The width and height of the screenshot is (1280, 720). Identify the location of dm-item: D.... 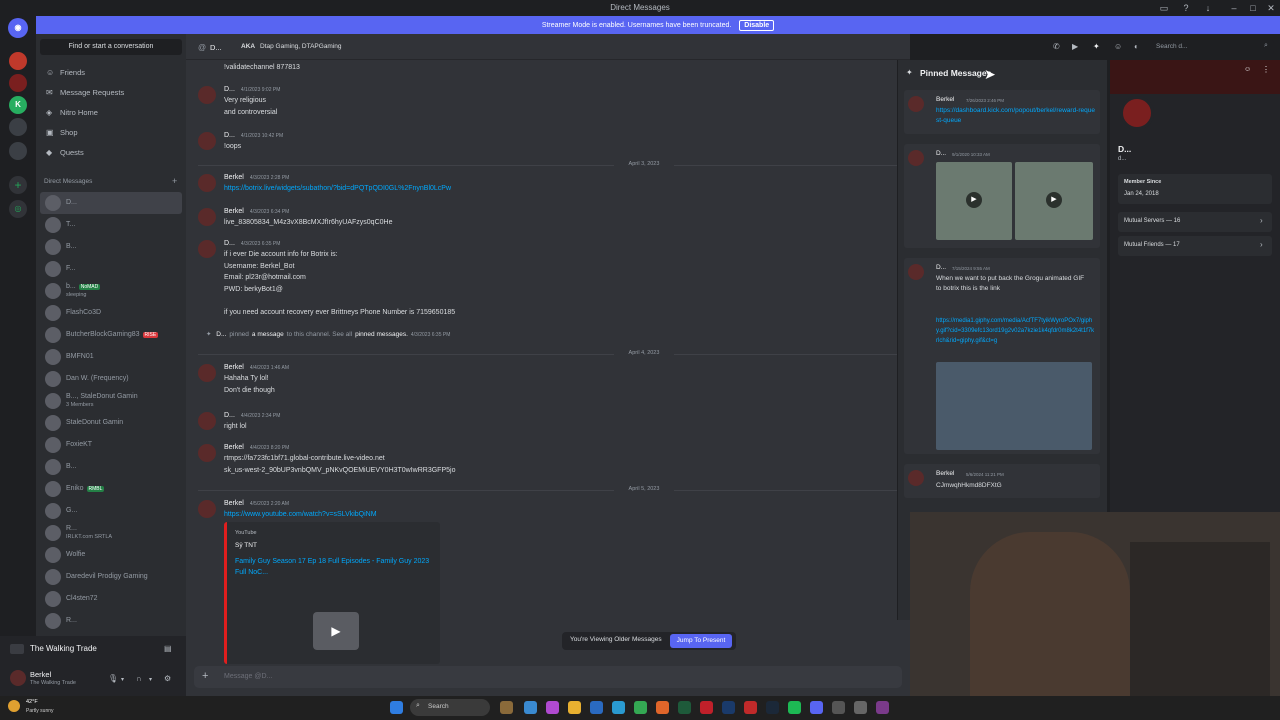
(111, 203).